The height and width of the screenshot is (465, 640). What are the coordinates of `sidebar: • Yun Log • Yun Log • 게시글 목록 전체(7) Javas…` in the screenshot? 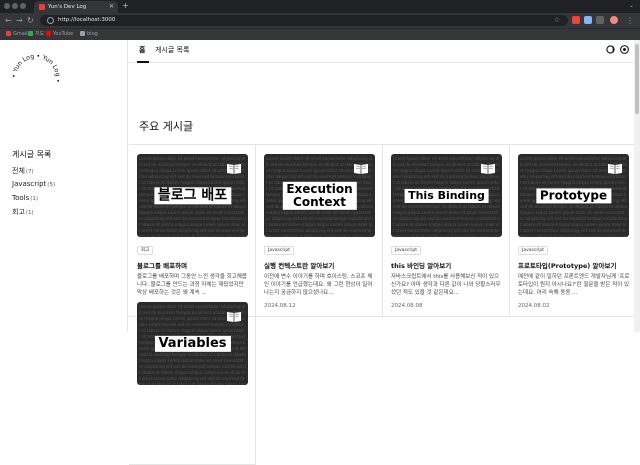 It's located at (64, 186).